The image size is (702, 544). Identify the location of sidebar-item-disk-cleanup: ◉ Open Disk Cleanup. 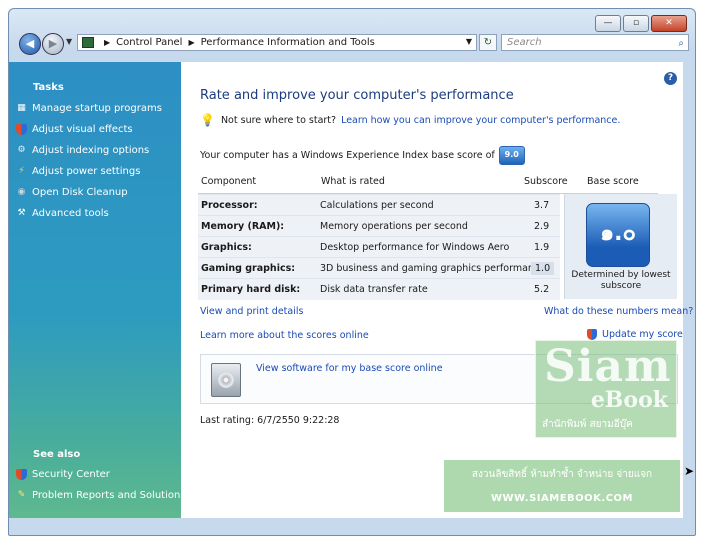
(72, 192).